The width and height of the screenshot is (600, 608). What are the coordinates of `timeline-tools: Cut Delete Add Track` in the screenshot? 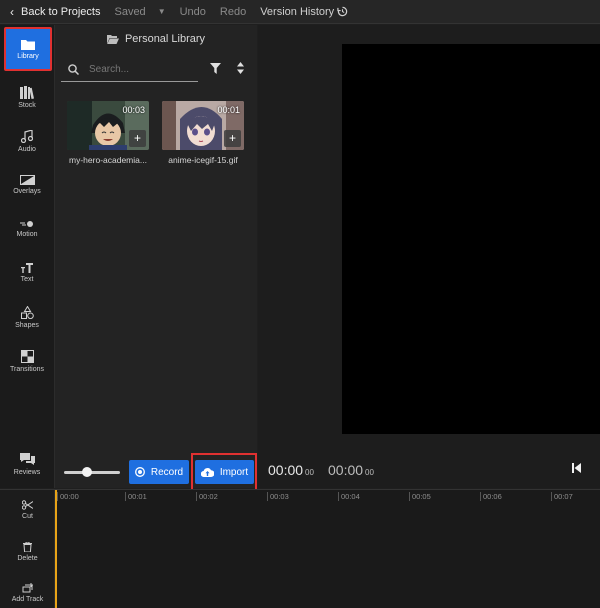 It's located at (27, 549).